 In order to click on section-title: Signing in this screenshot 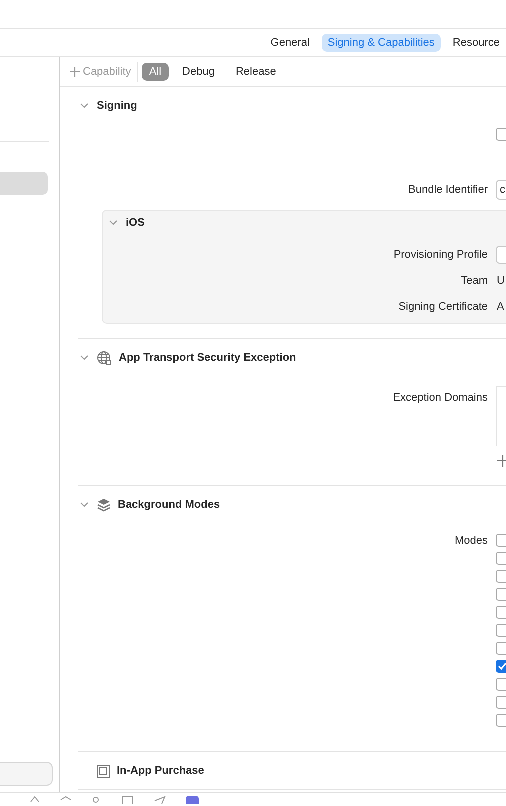, I will do `click(117, 106)`.